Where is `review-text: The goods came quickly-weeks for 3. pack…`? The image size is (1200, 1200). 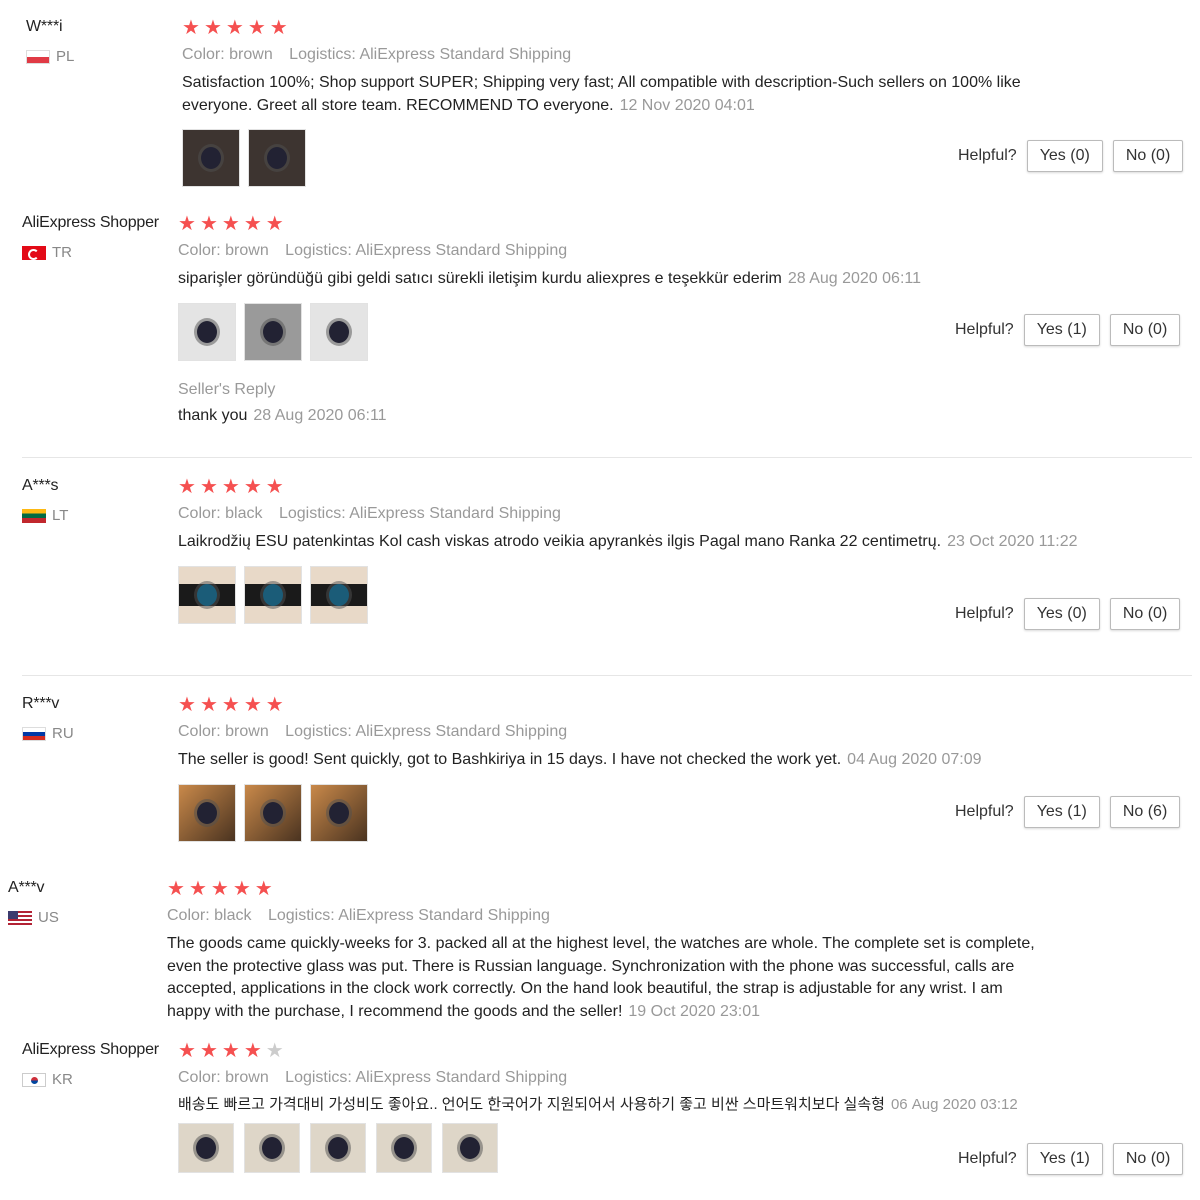 review-text: The goods came quickly-weeks for 3. pack… is located at coordinates (607, 978).